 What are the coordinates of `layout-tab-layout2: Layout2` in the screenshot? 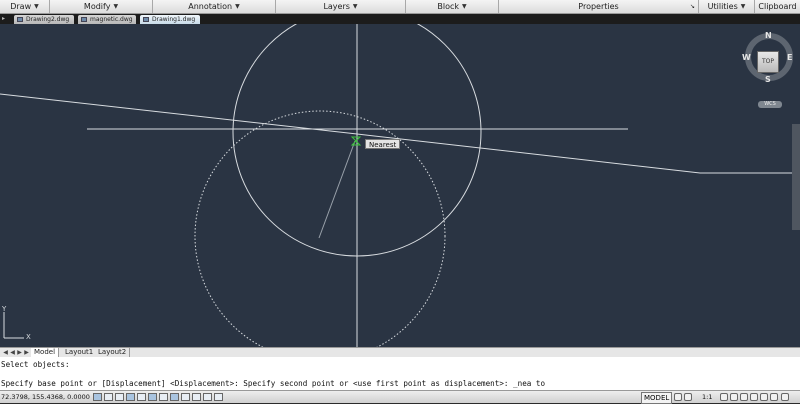 It's located at (113, 352).